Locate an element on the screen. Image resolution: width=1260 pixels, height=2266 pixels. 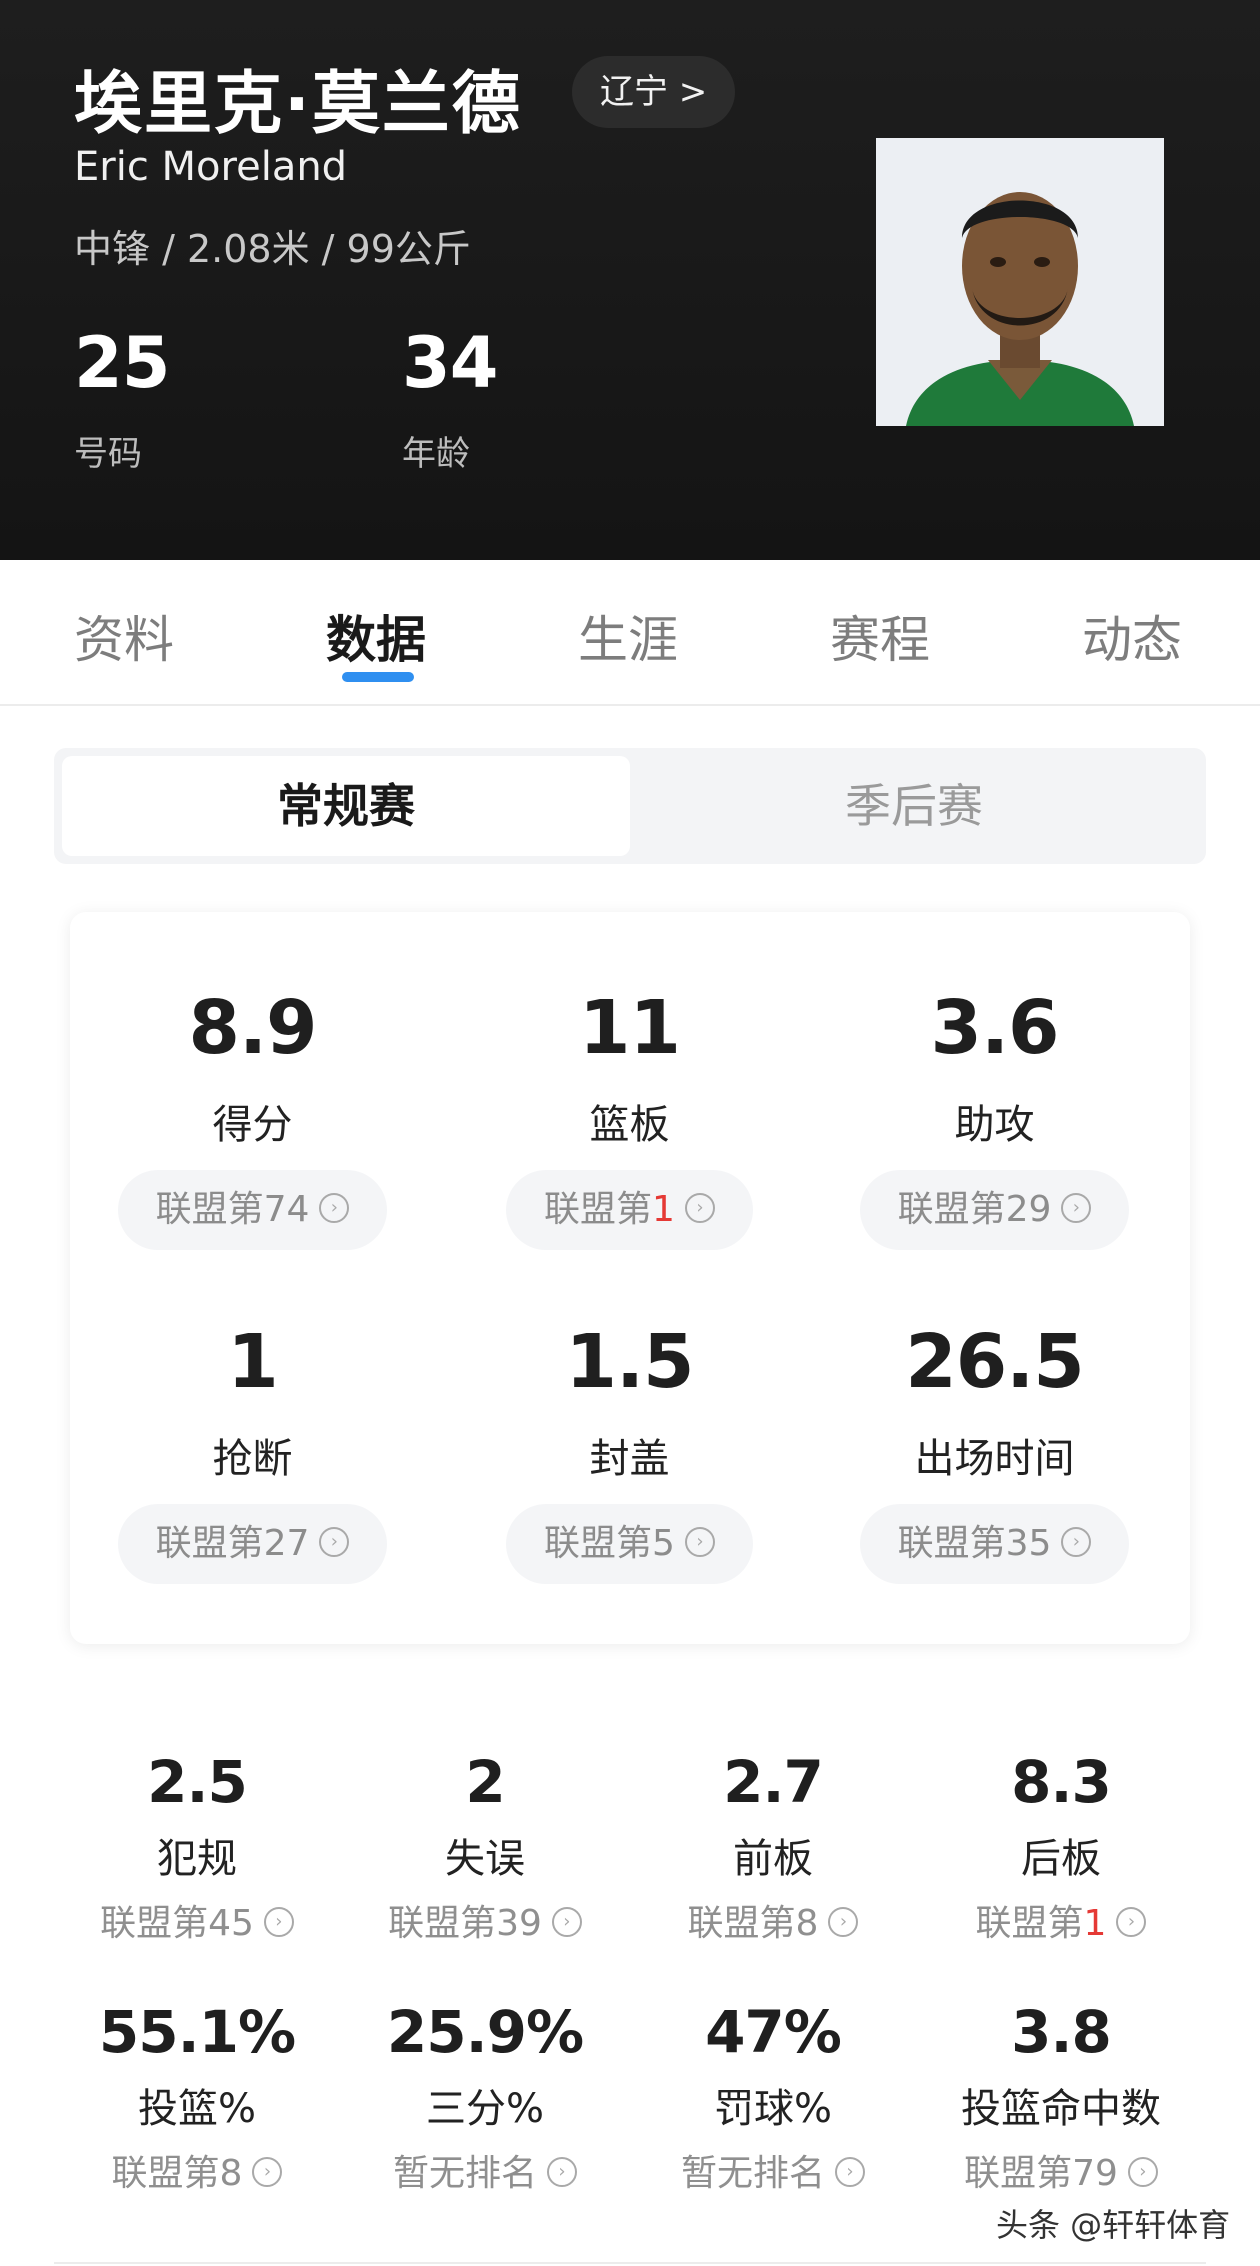
watermark: 头条 @轩轩体育 is located at coordinates (1113, 2225).